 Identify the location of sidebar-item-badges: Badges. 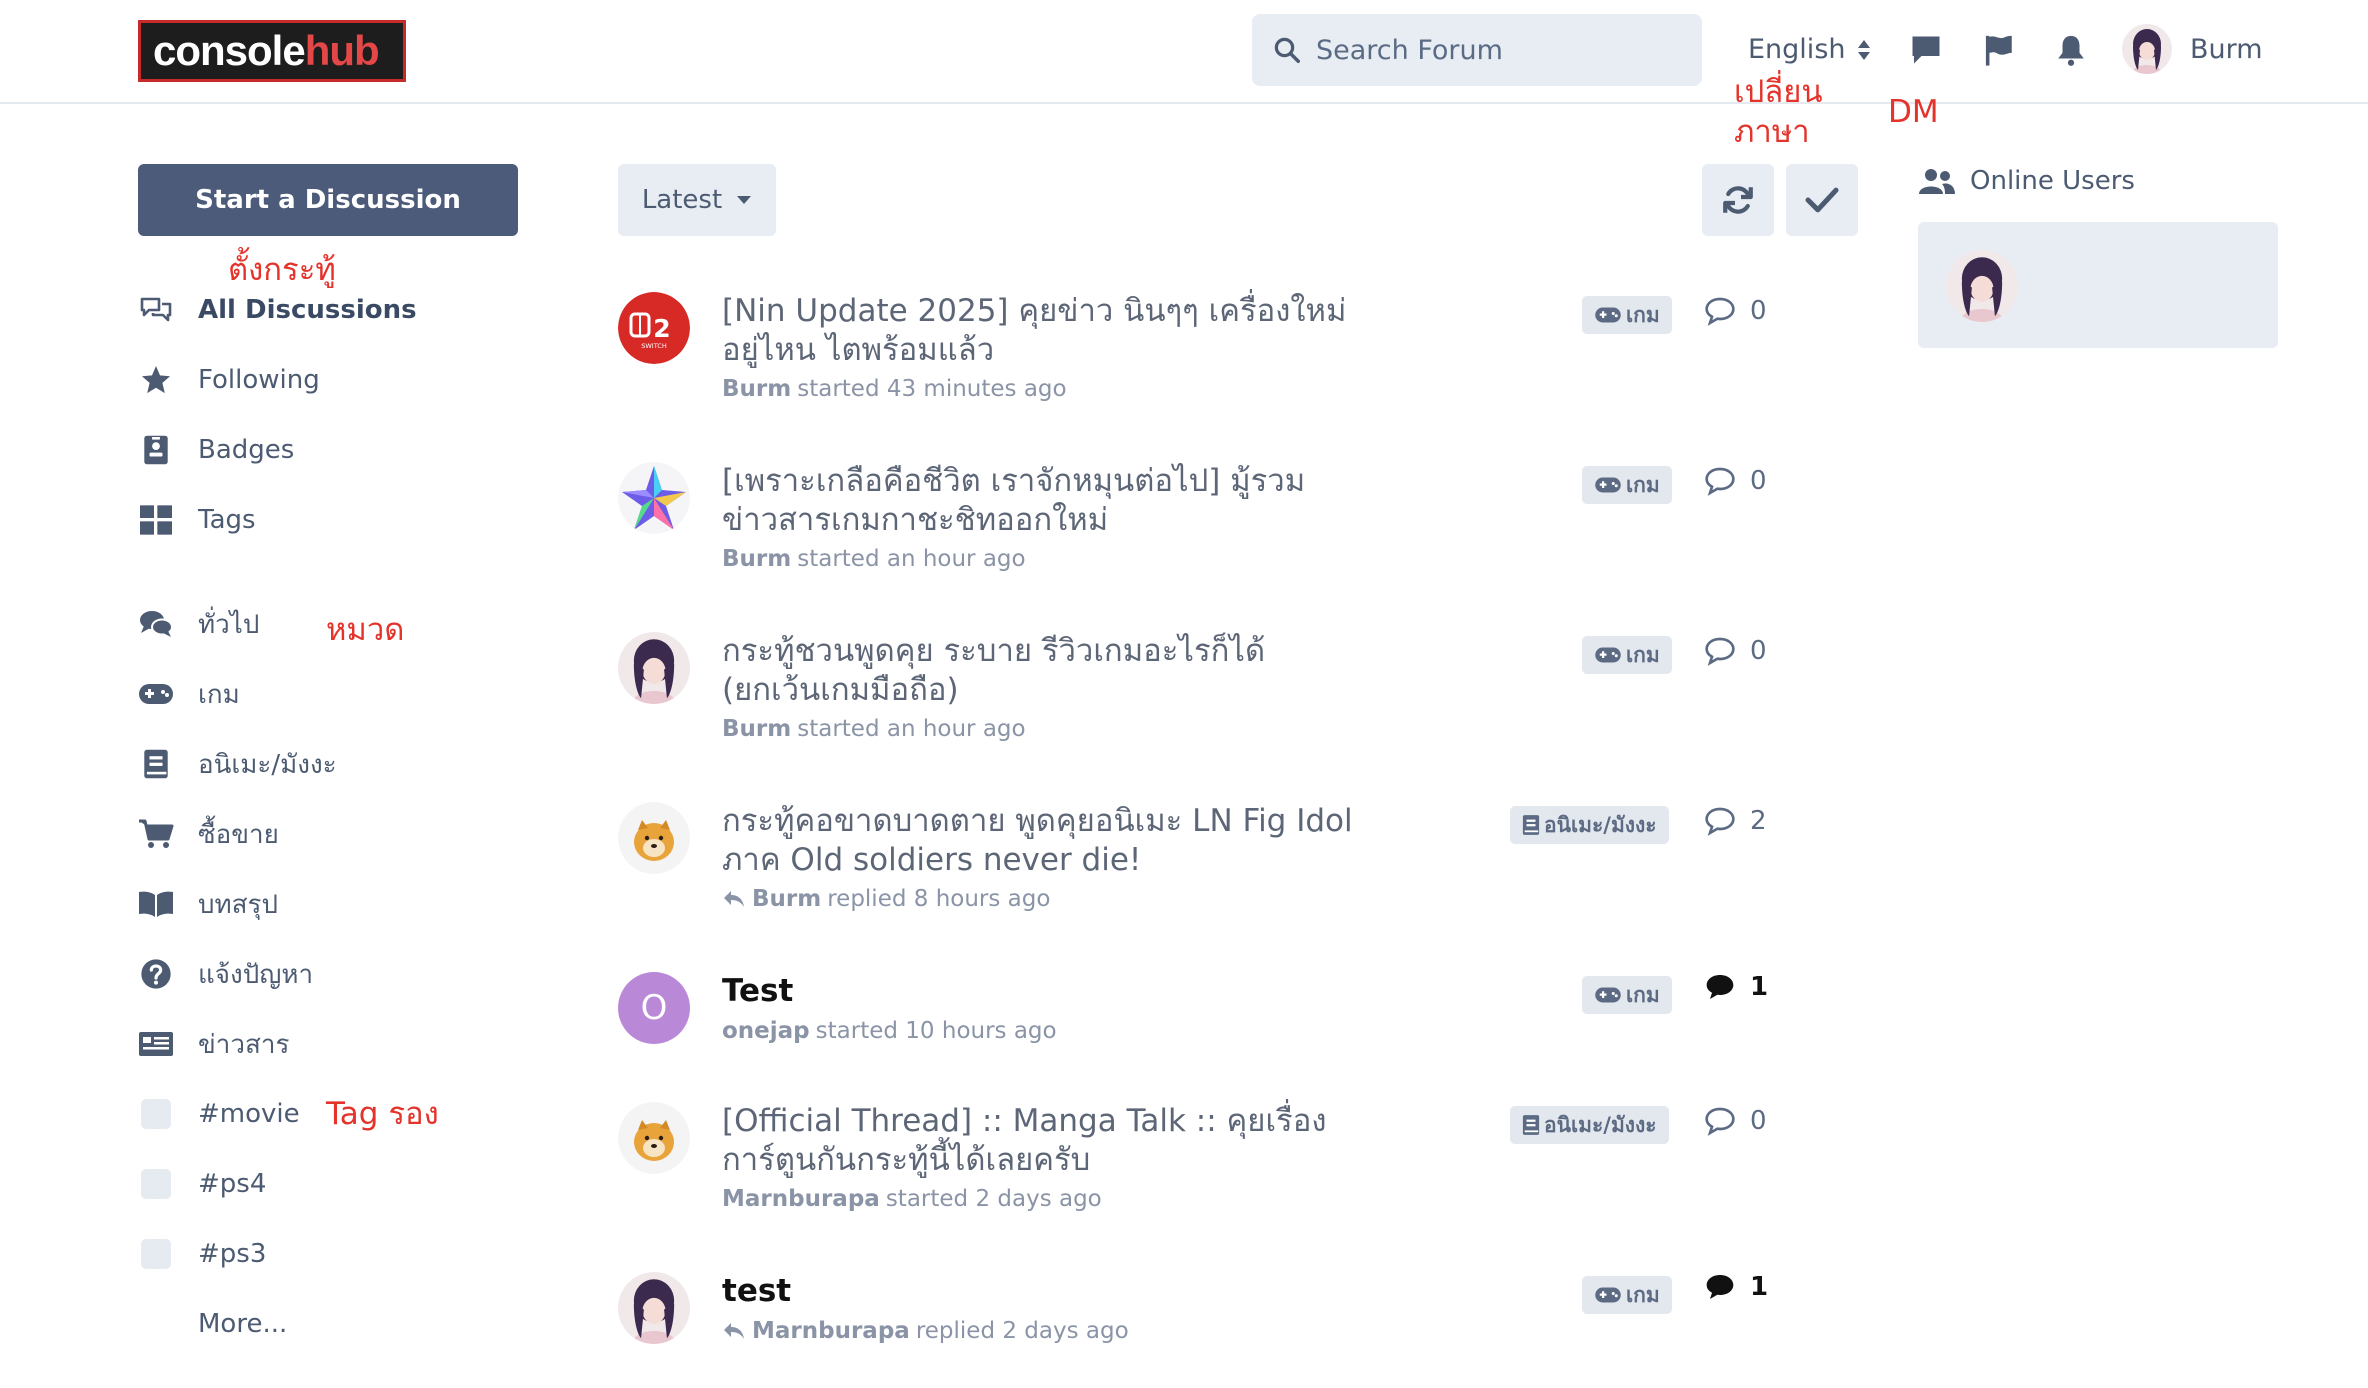
(318, 450).